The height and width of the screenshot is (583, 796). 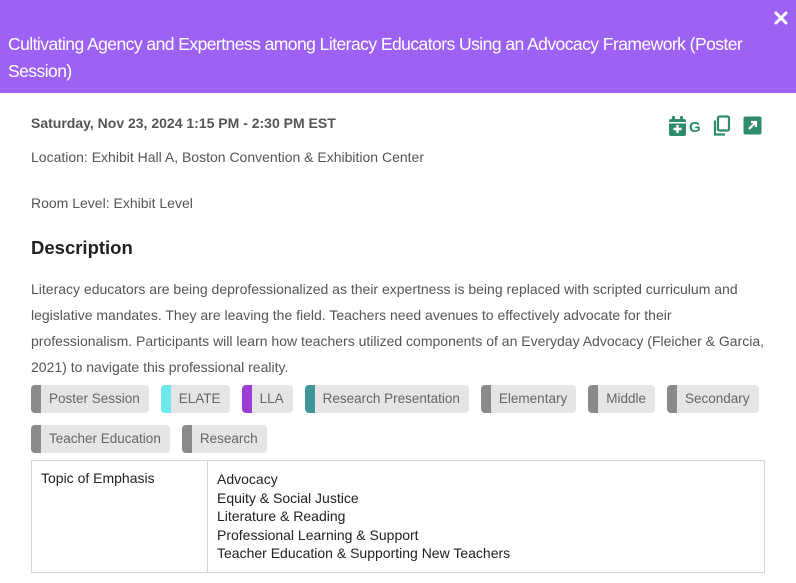 What do you see at coordinates (621, 399) in the screenshot?
I see `tag-middle: Middle` at bounding box center [621, 399].